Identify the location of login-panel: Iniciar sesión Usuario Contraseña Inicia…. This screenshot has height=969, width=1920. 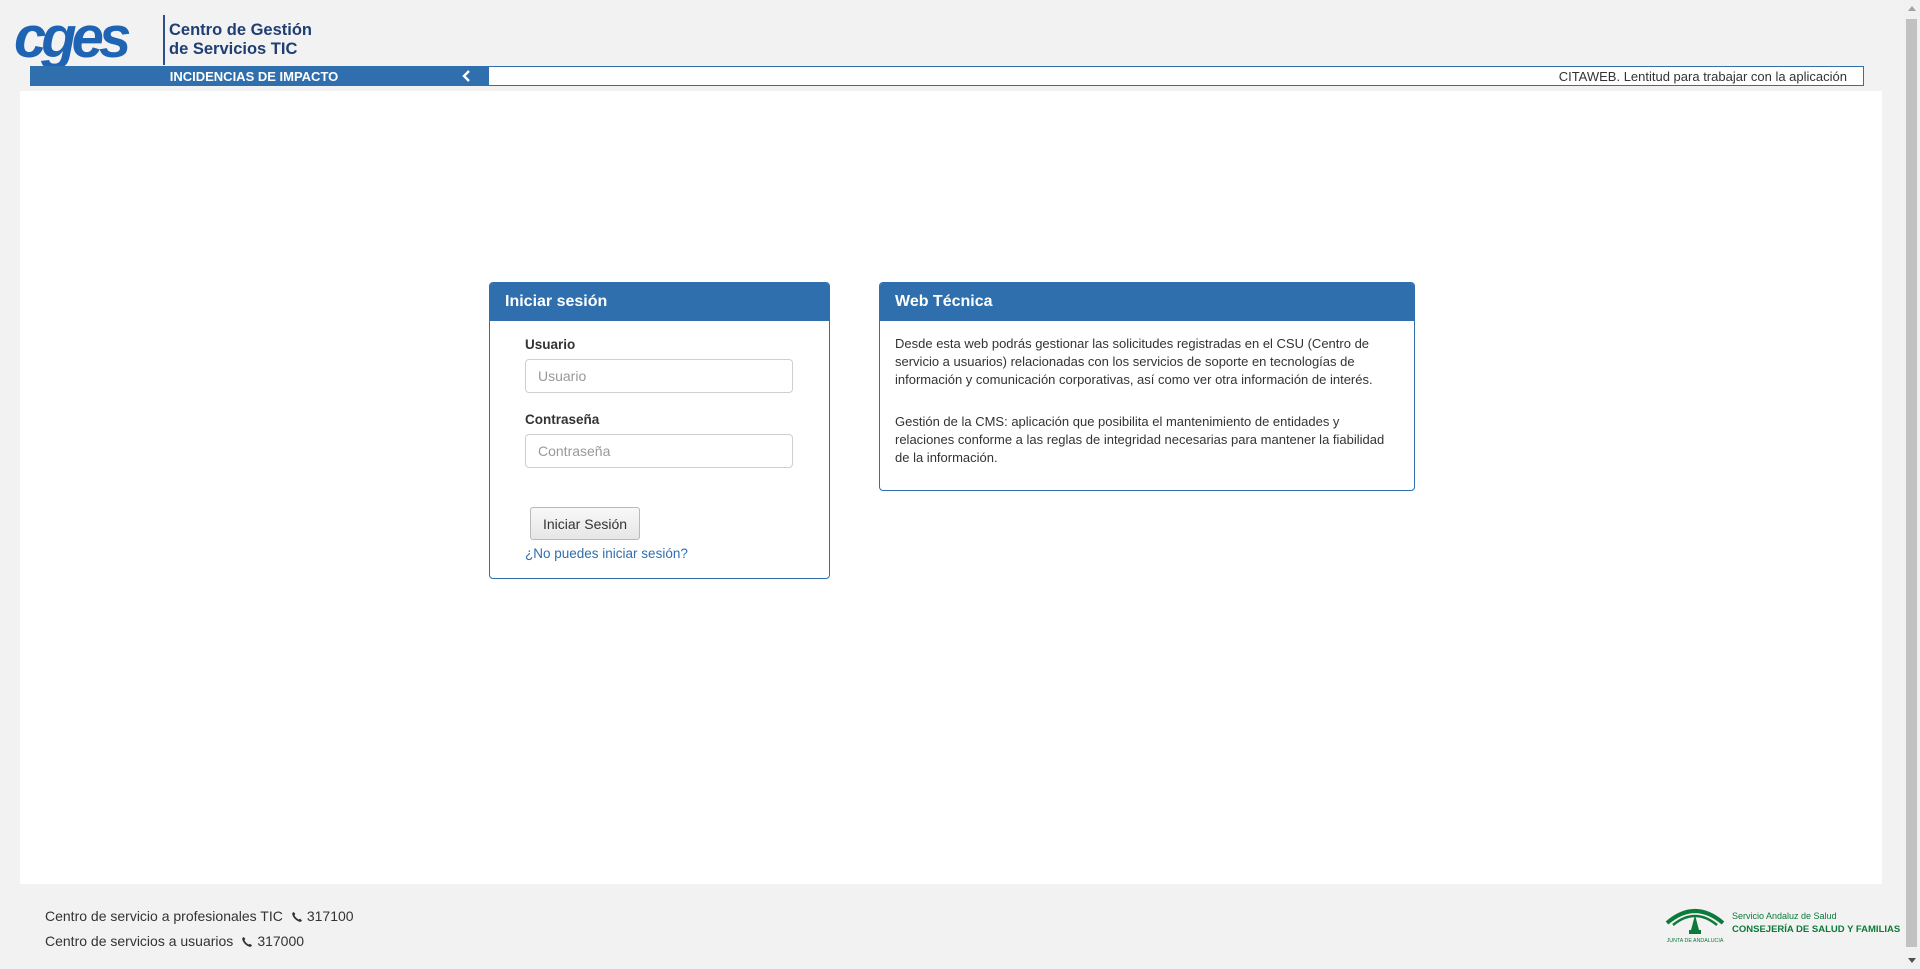
(659, 430).